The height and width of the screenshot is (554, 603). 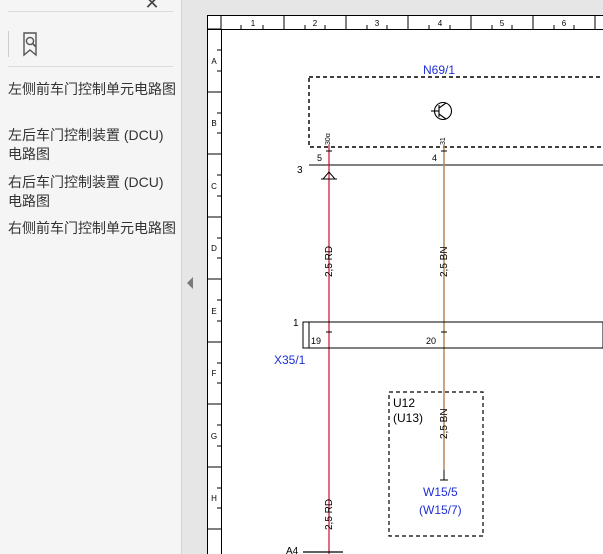 I want to click on u13-label: (U13), so click(x=408, y=418).